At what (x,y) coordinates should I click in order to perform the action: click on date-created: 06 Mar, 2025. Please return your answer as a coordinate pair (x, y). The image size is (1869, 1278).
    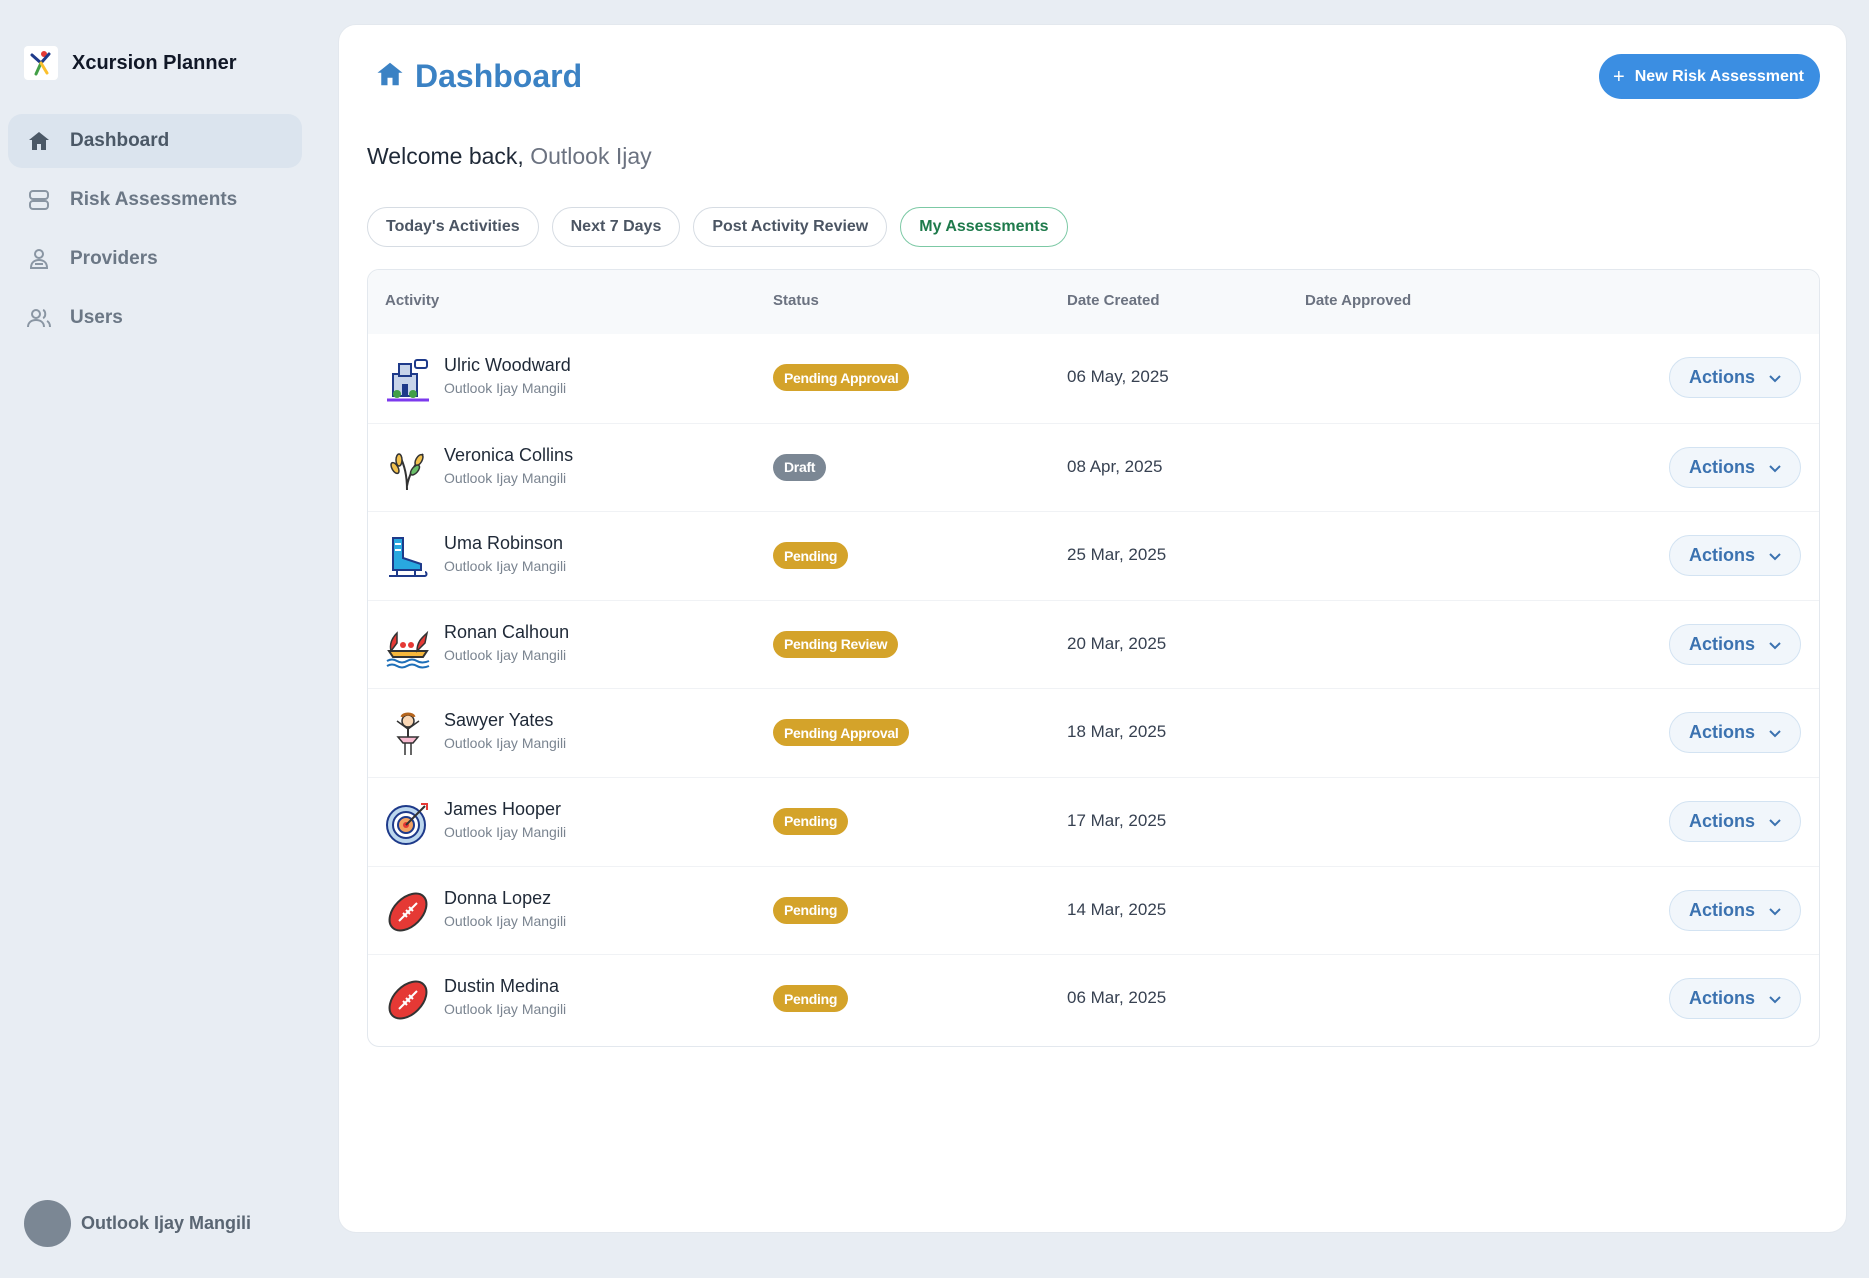
    Looking at the image, I should click on (1117, 998).